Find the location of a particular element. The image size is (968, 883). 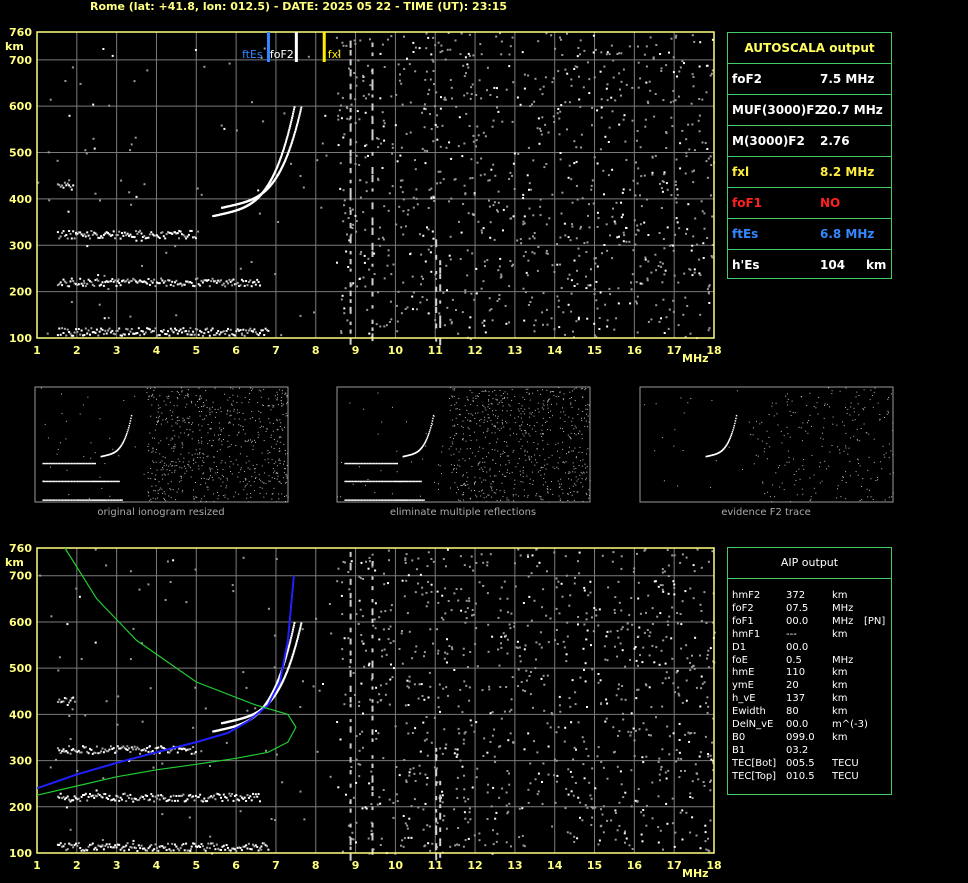

thumbnail-f2-trace is located at coordinates (125, 437).